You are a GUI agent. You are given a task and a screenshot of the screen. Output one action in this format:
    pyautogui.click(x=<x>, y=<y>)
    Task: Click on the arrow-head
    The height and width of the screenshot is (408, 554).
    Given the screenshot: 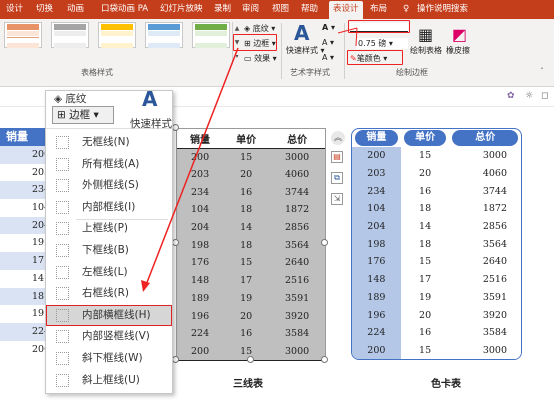 What is the action you would take?
    pyautogui.click(x=145, y=286)
    